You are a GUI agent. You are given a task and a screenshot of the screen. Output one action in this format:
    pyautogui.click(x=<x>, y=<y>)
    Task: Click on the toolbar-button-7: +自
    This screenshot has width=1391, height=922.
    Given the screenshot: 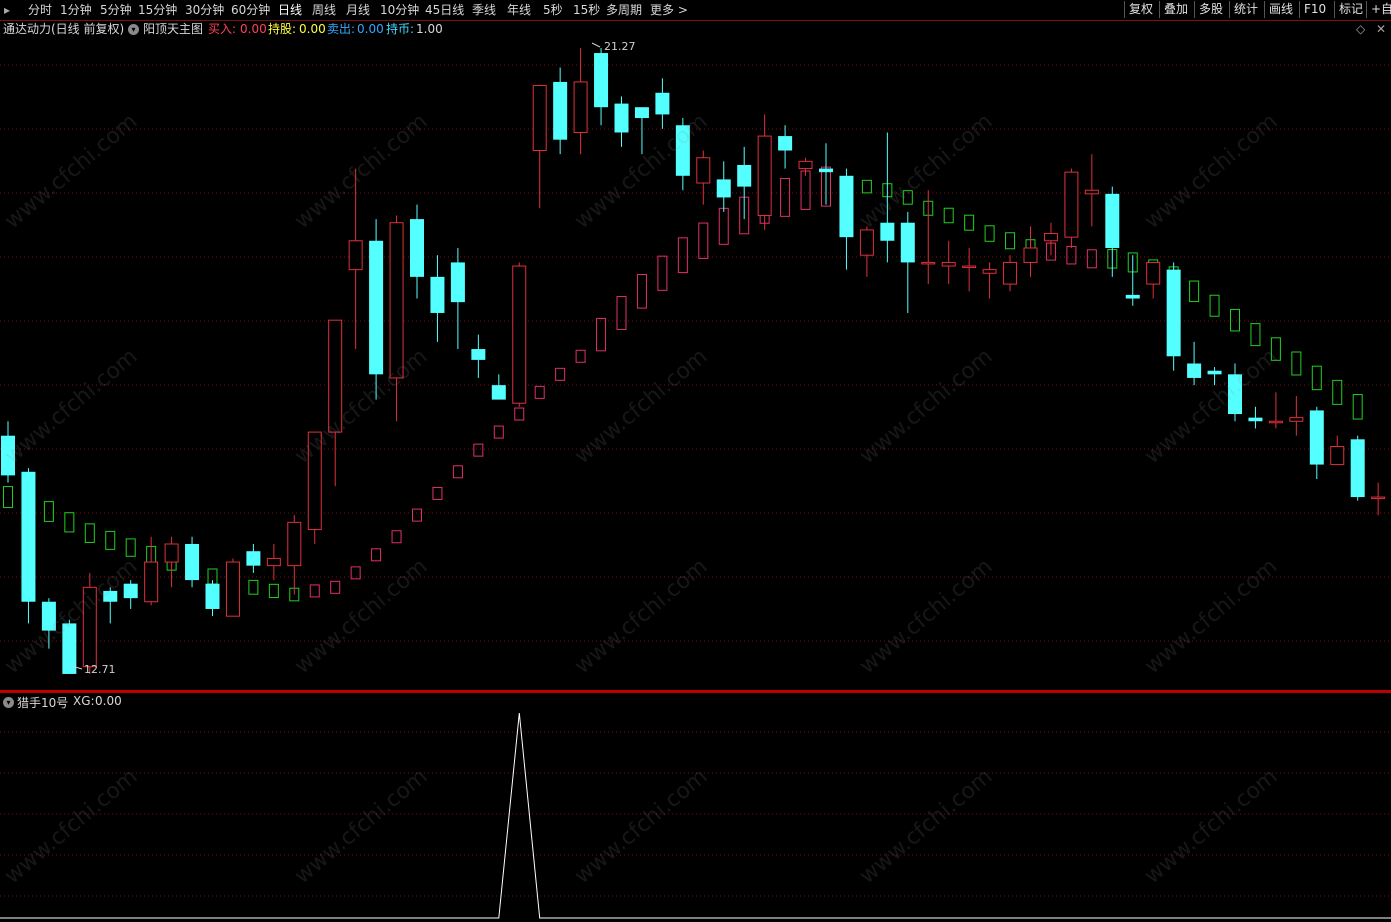 What is the action you would take?
    pyautogui.click(x=1378, y=9)
    